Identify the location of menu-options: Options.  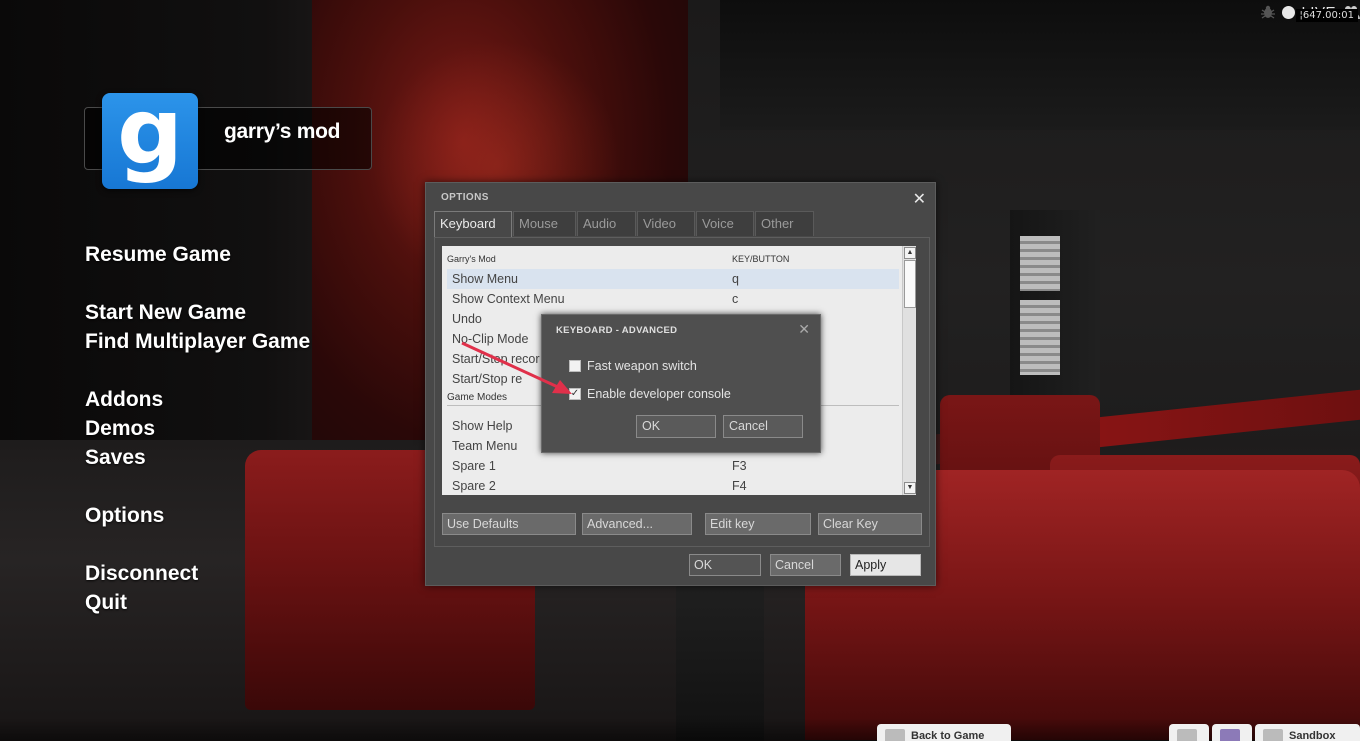
(197, 515).